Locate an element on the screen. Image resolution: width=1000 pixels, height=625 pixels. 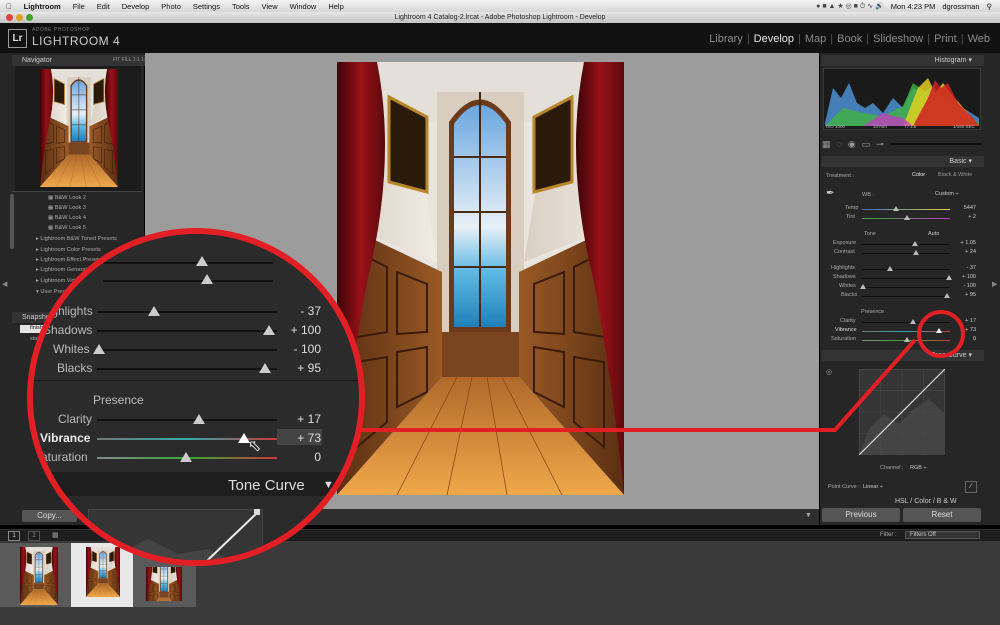
toolbar-menu-icon: ▼ is located at coordinates (808, 515).